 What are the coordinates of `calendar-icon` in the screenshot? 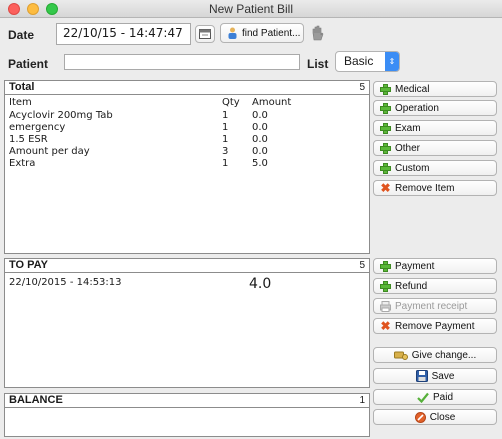 It's located at (205, 34).